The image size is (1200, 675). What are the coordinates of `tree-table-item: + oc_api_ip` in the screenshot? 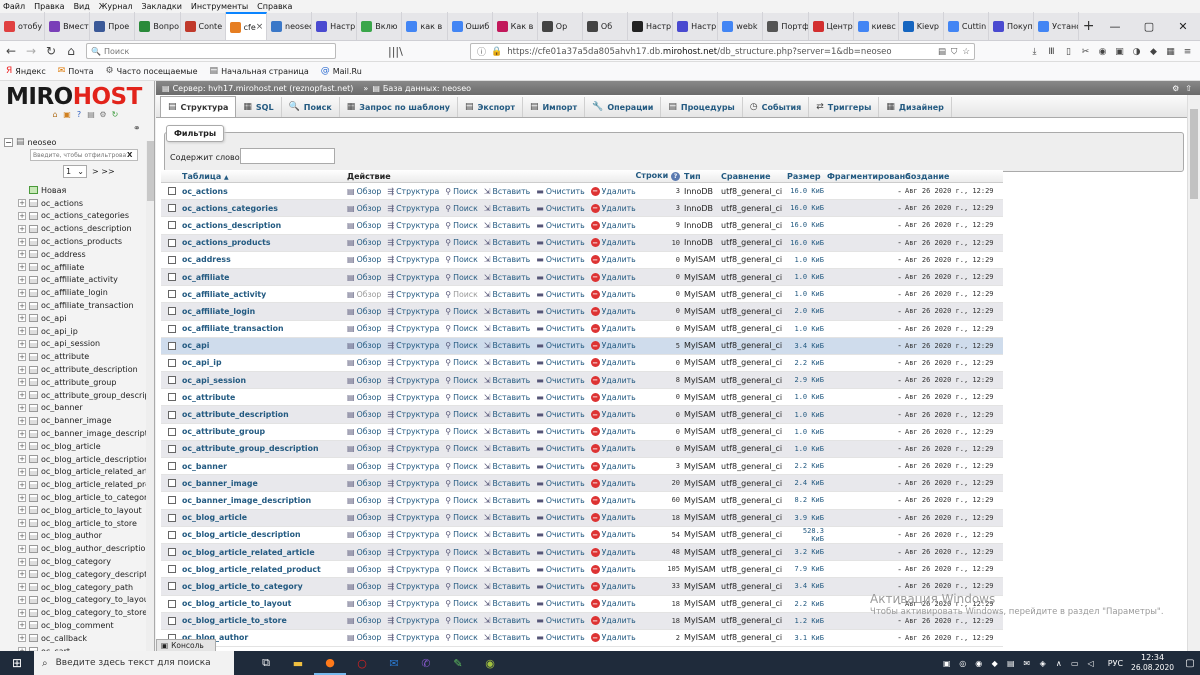 It's located at (86, 331).